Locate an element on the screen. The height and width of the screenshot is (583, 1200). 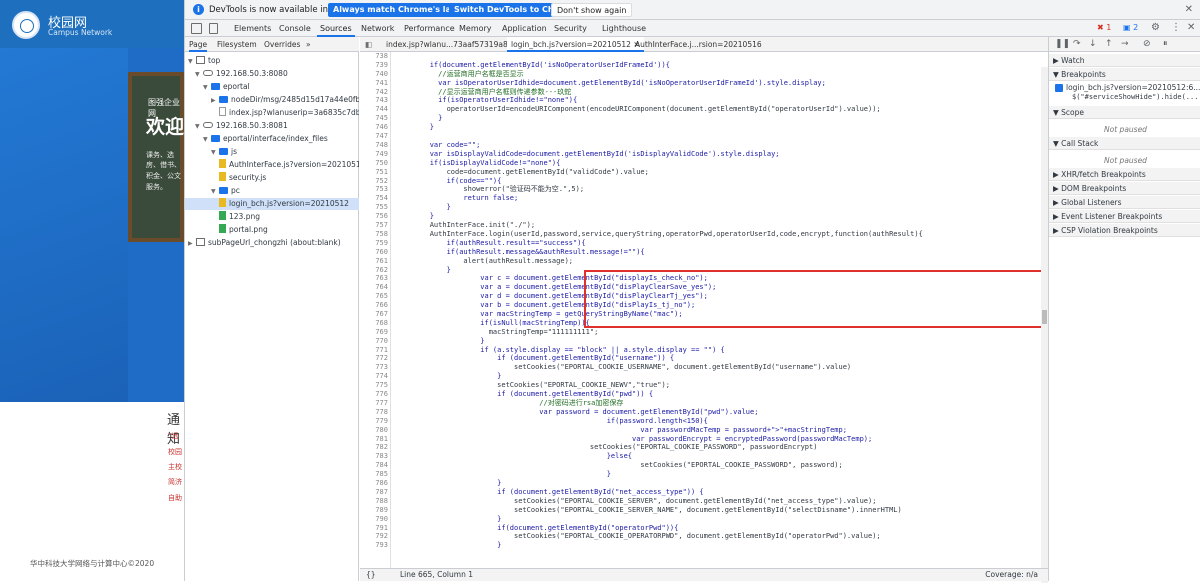
tree-item: ▼ 192.168.50.3:8080 is located at coordinates (272, 74).